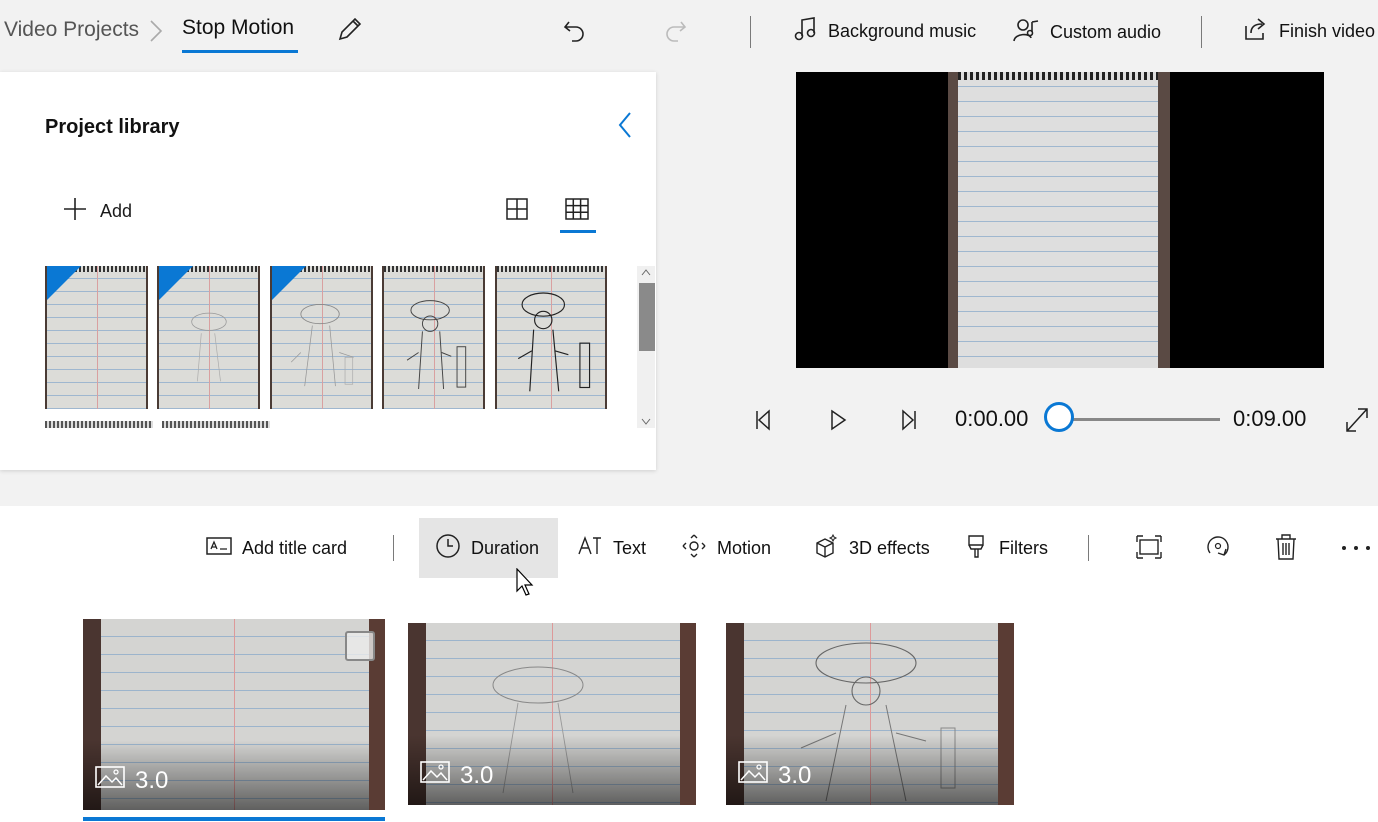 The width and height of the screenshot is (1378, 822). I want to click on seek-track, so click(1141, 419).